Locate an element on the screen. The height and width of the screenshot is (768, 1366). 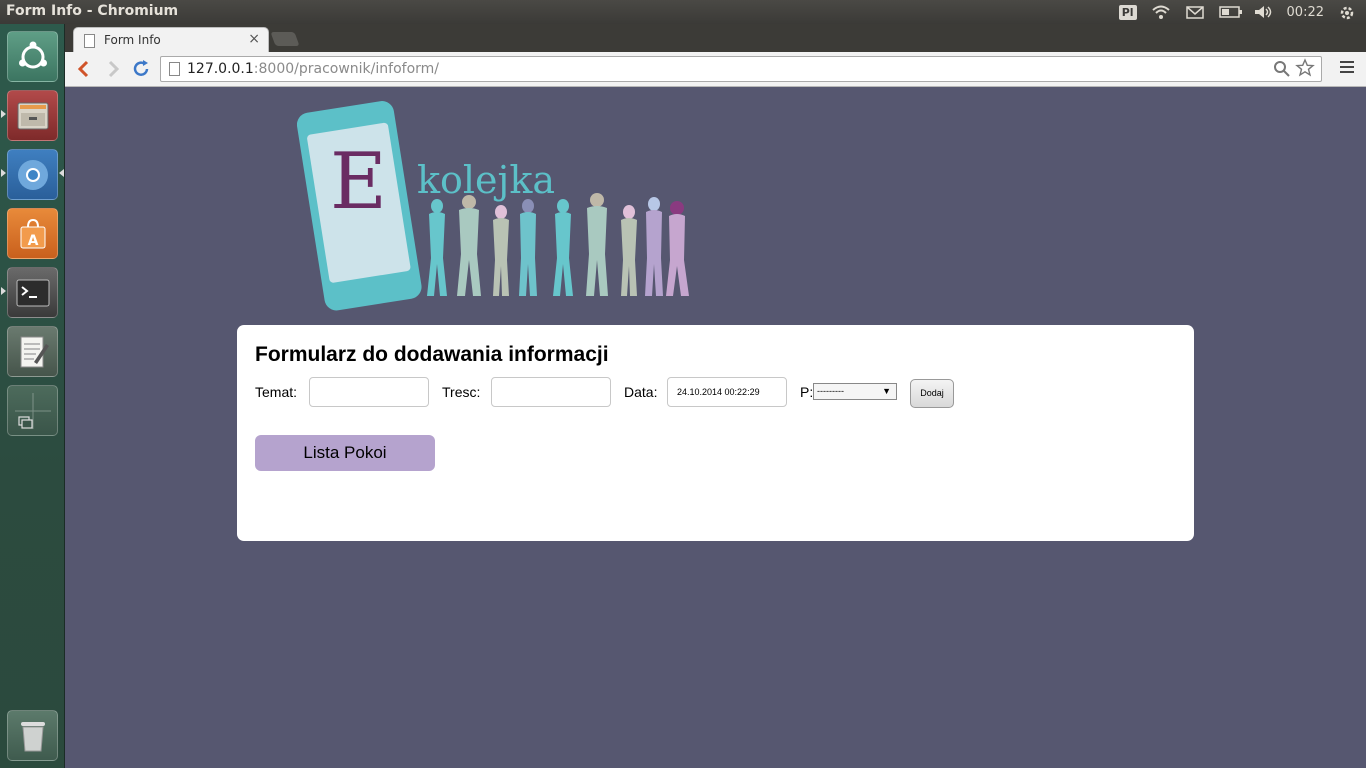
launcher: A is located at coordinates (32, 396).